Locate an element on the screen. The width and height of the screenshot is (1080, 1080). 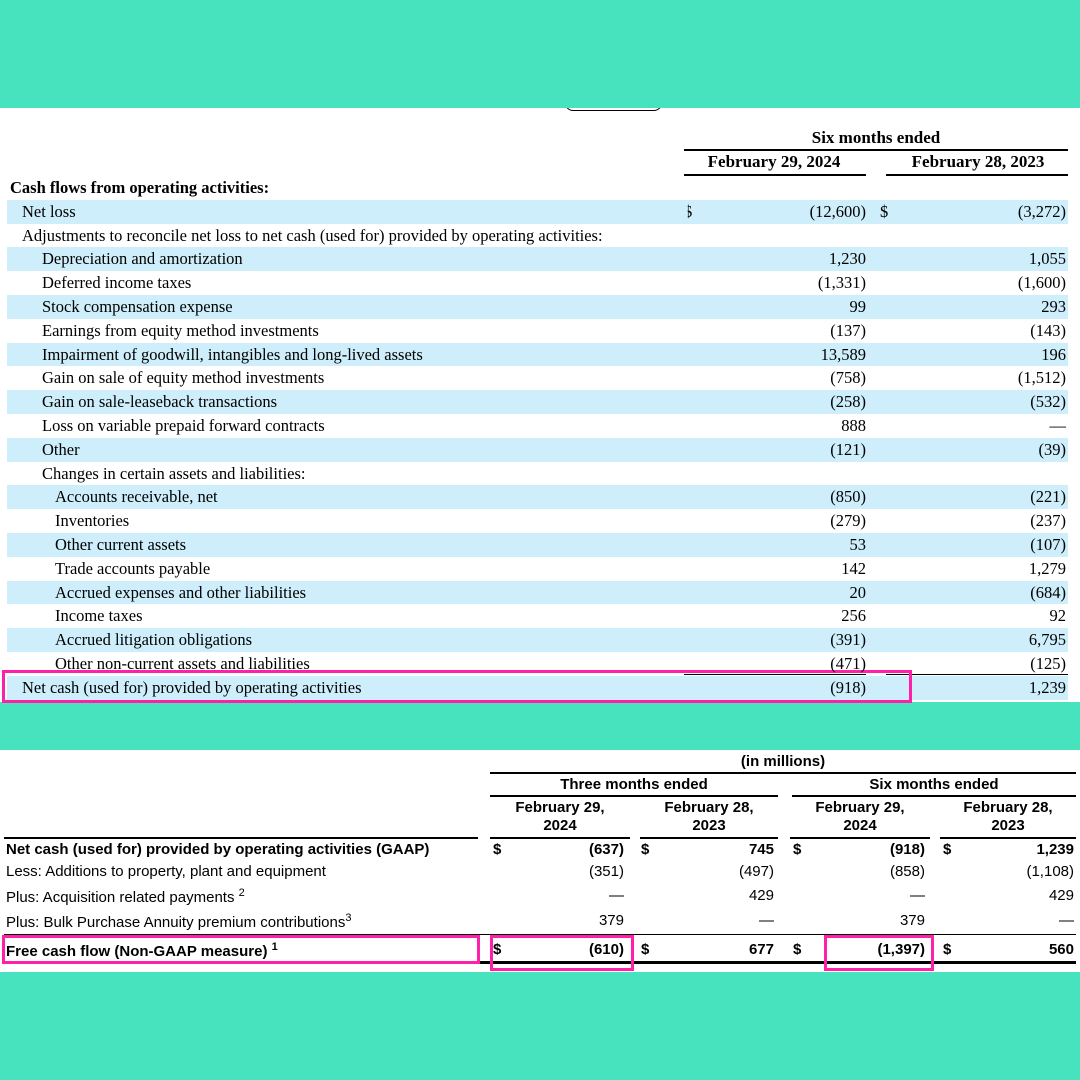
fcf-row-label: Plus: Acquisition related payments 2 is located at coordinates (125, 896).